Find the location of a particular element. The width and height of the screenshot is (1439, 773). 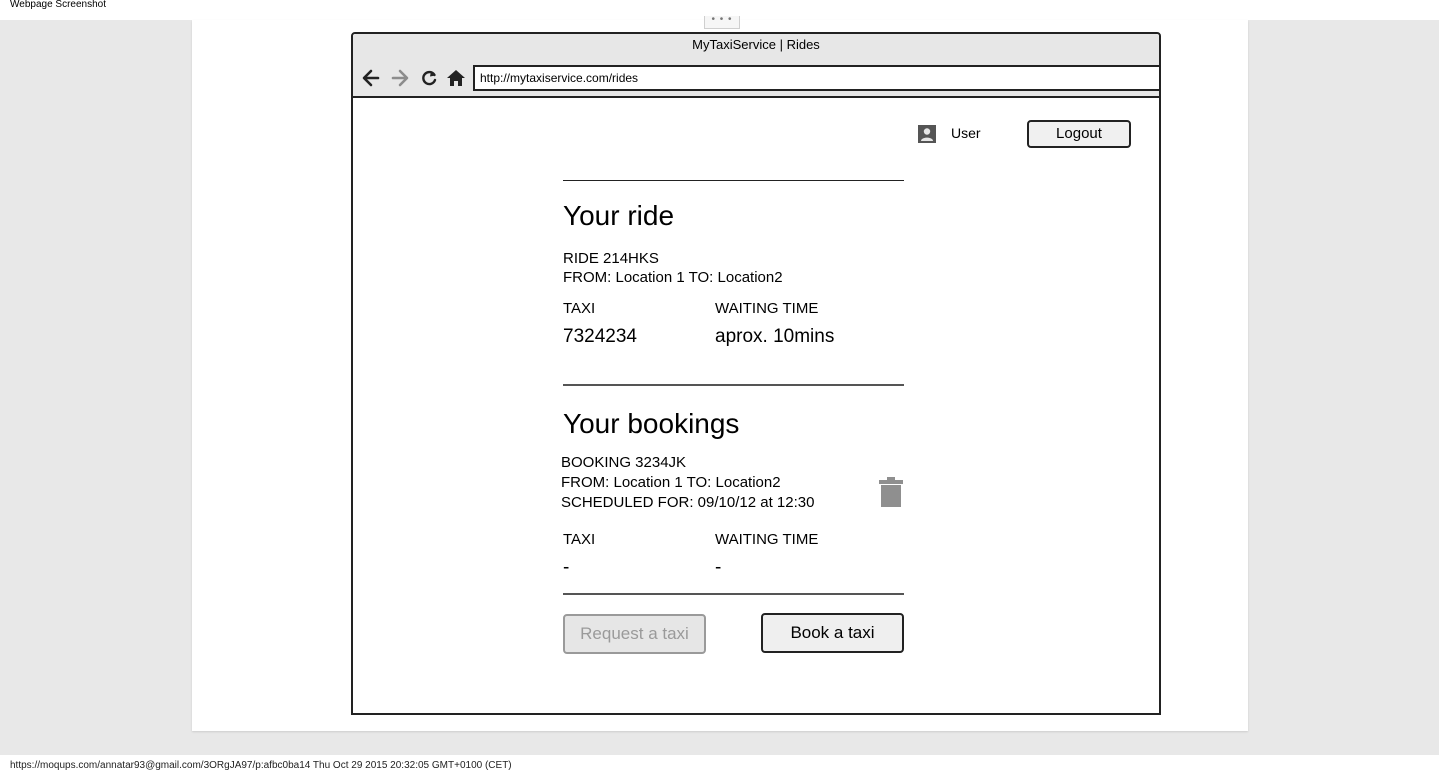

ride-waiting-label: WAITING TIME is located at coordinates (767, 308).